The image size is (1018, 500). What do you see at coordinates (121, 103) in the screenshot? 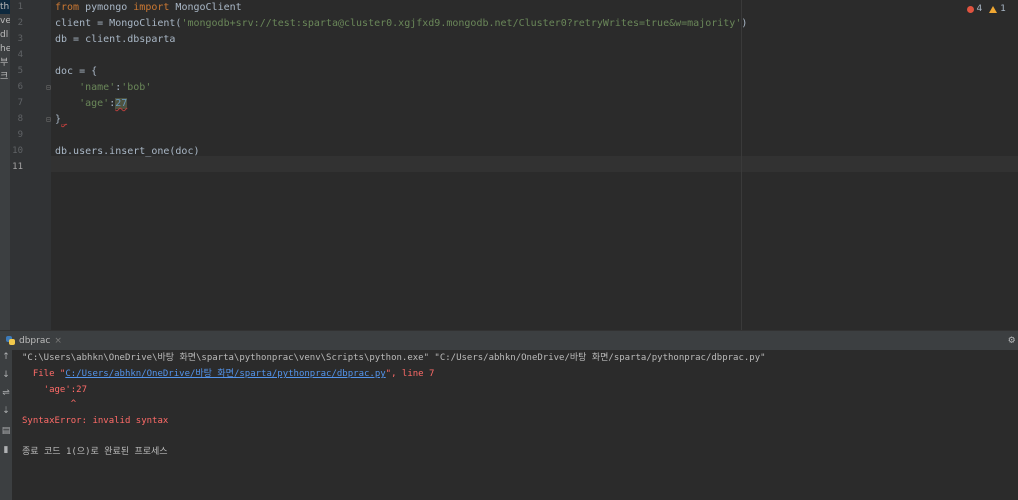
I see `syntax-error-highlight: 27` at bounding box center [121, 103].